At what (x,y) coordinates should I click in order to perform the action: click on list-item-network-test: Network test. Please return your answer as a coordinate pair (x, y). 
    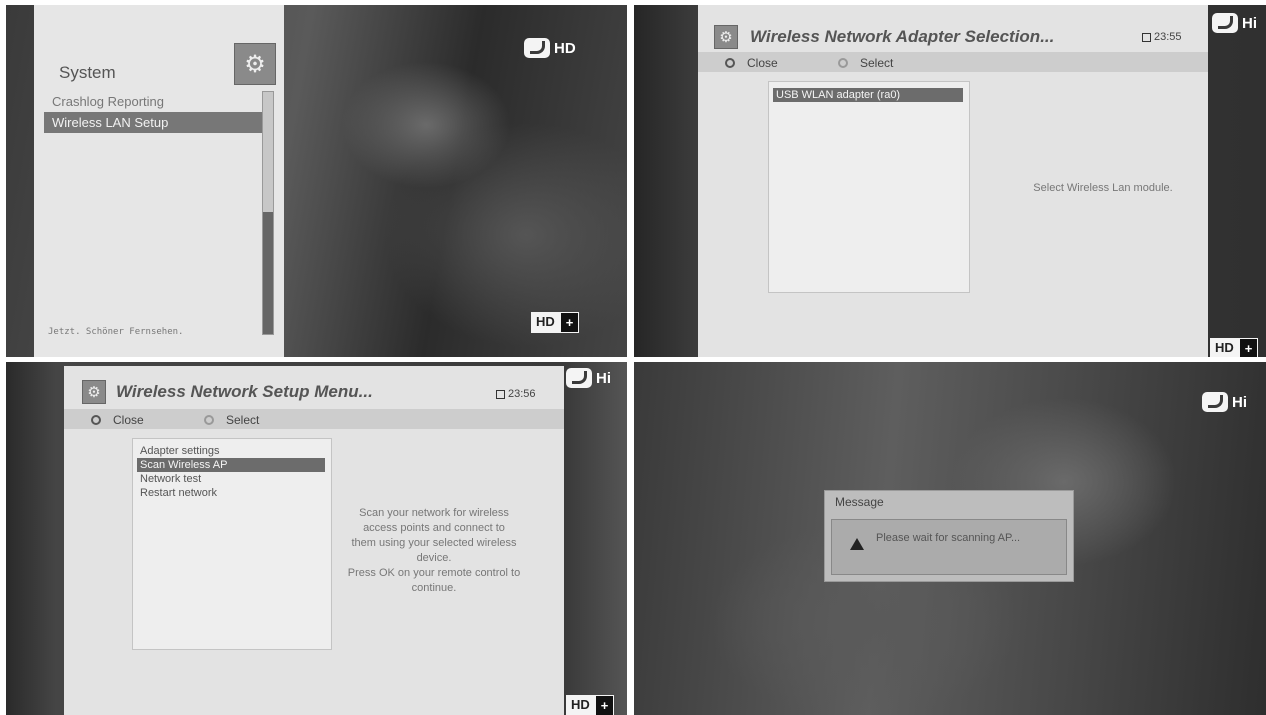
    Looking at the image, I should click on (231, 479).